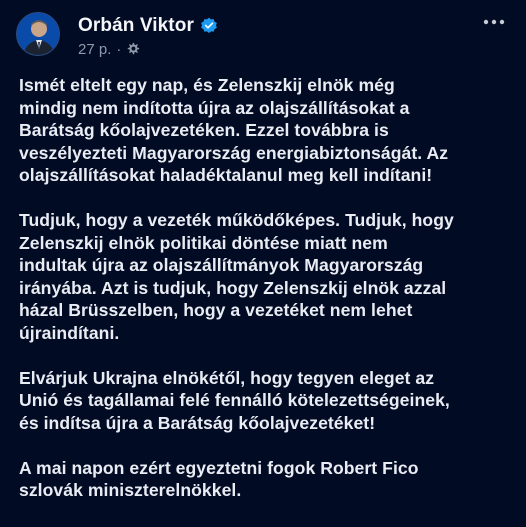 The width and height of the screenshot is (526, 527). Describe the element at coordinates (136, 26) in the screenshot. I see `author-name: Orbán Viktor` at that location.